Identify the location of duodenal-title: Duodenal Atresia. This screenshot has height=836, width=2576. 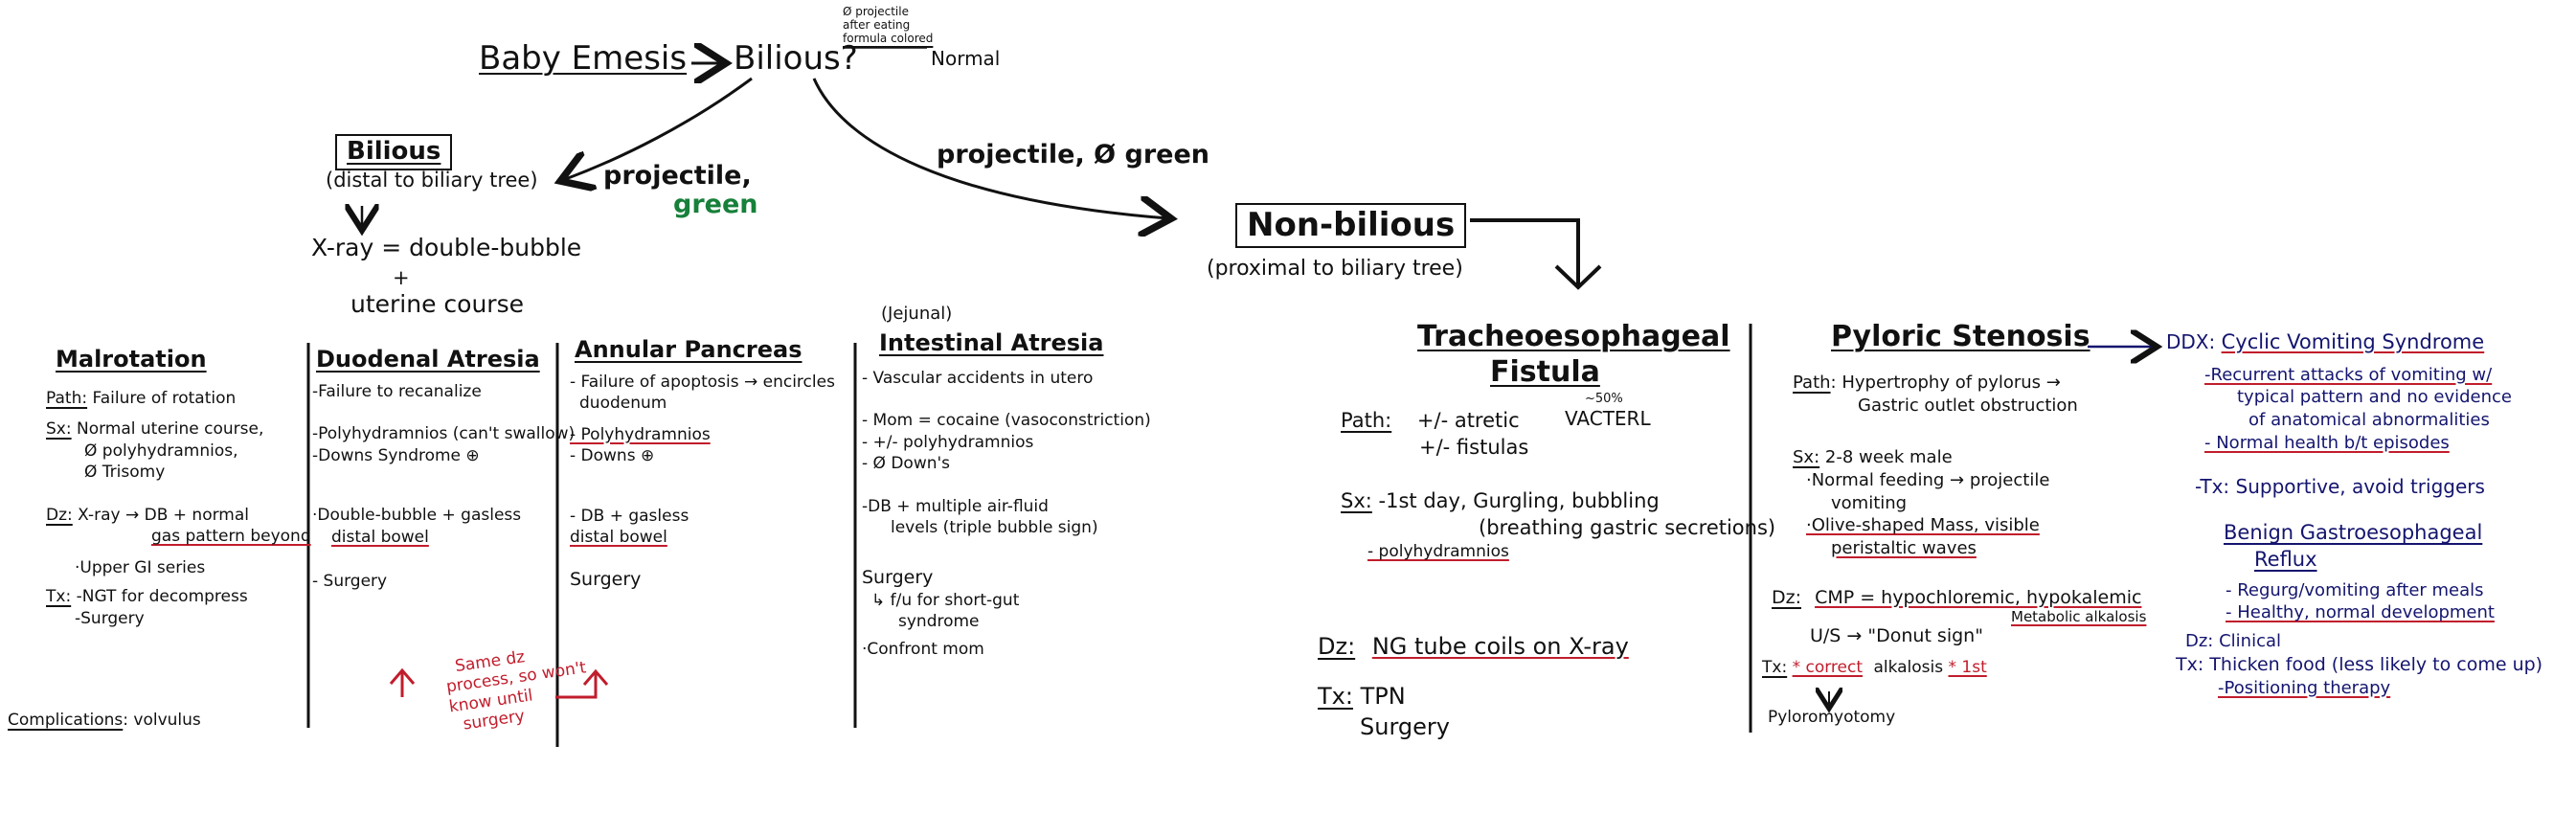
(428, 359).